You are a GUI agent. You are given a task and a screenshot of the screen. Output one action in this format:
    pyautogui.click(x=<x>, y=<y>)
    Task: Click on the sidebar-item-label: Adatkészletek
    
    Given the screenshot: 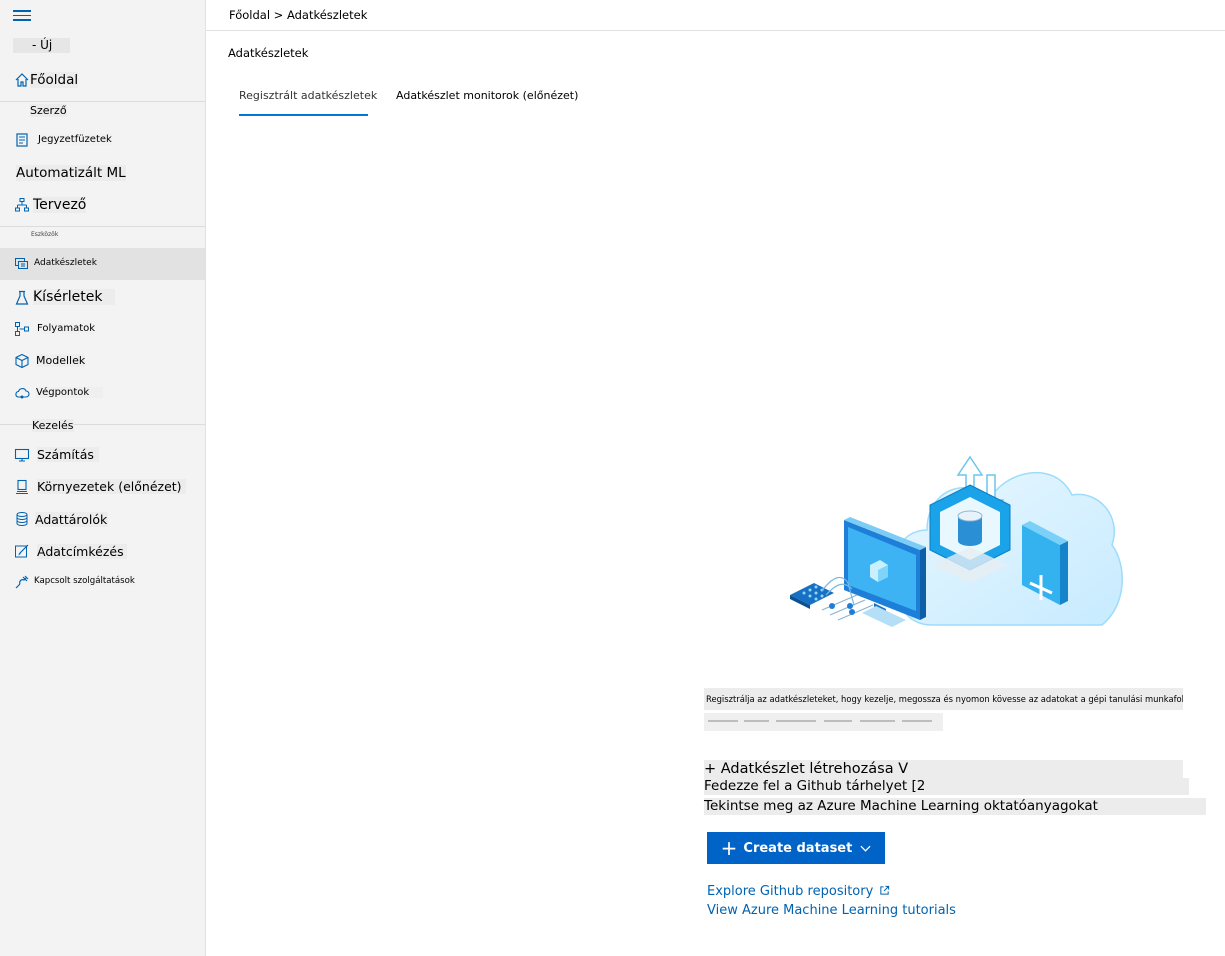 What is the action you would take?
    pyautogui.click(x=65, y=263)
    